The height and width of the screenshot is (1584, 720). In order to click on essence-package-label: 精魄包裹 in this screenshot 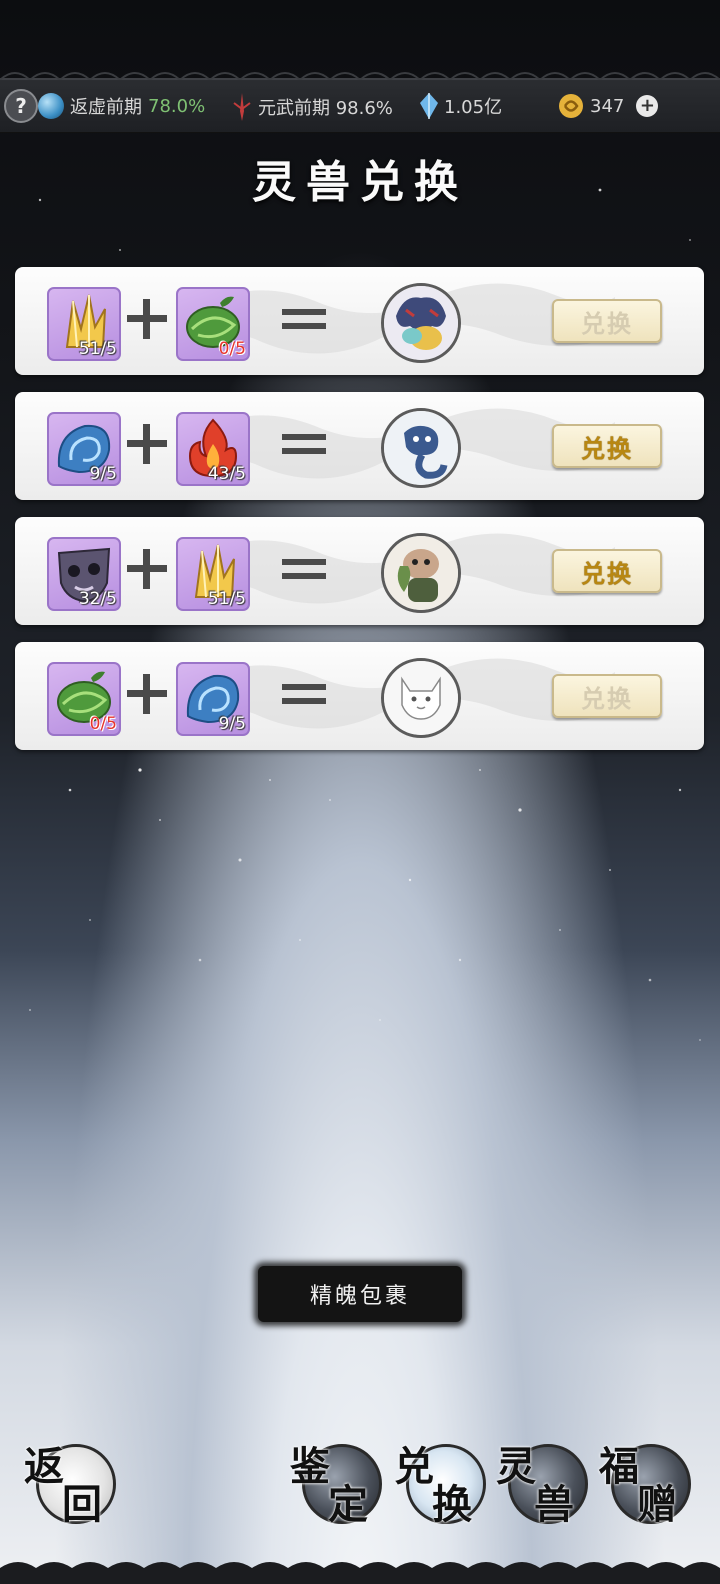, I will do `click(359, 1296)`.